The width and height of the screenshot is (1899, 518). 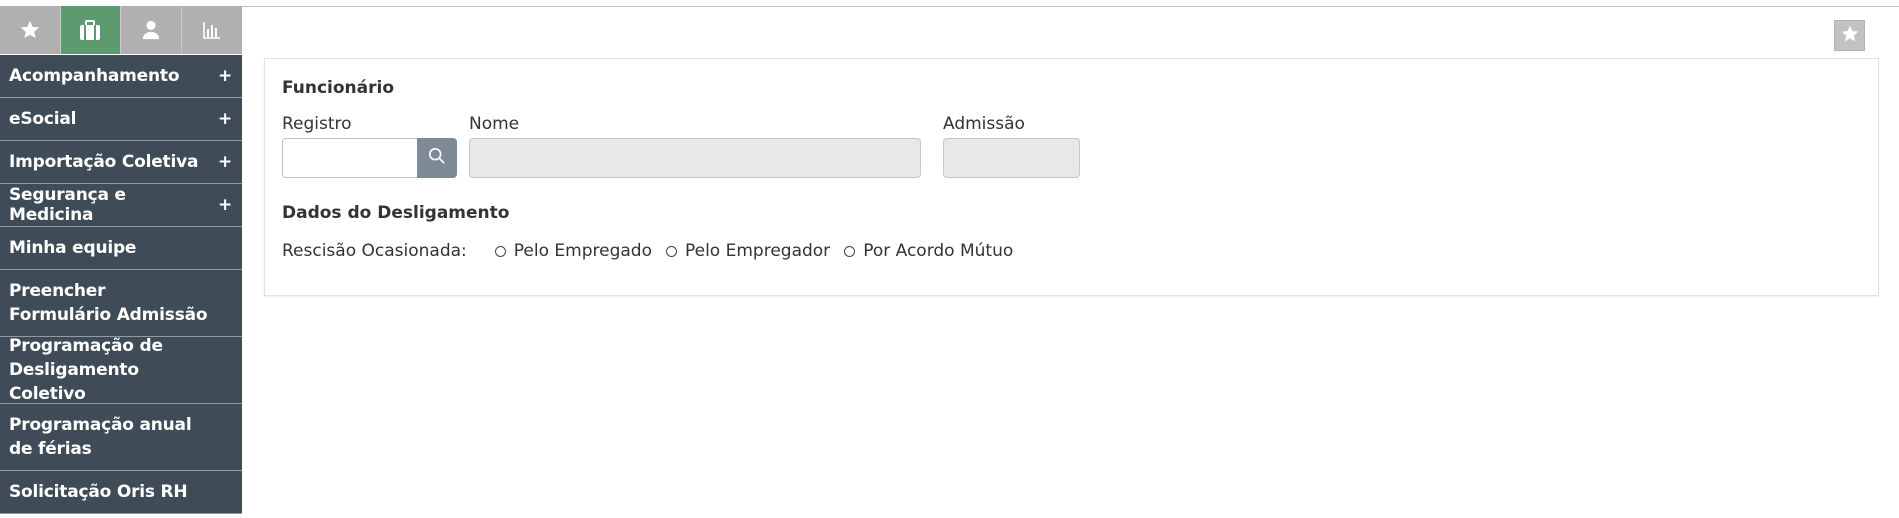 I want to click on nome-label: Nome, so click(x=494, y=124).